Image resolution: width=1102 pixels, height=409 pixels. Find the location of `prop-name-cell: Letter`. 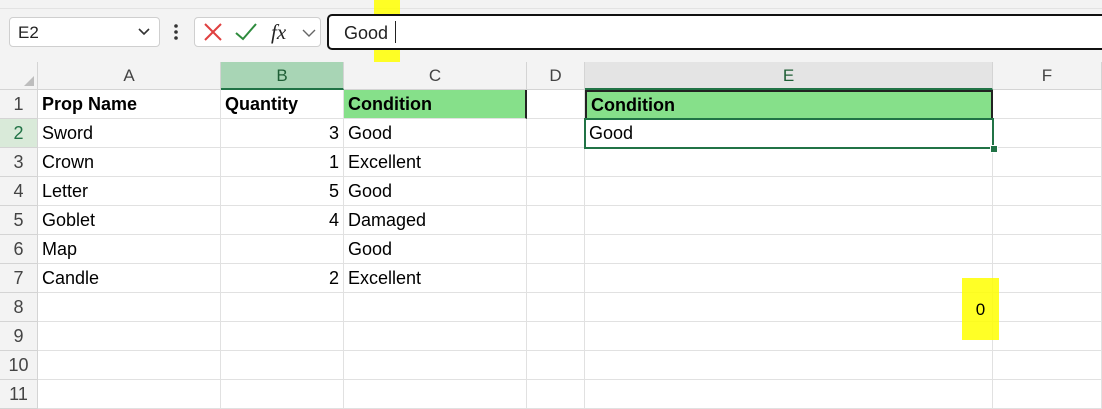

prop-name-cell: Letter is located at coordinates (129, 191).